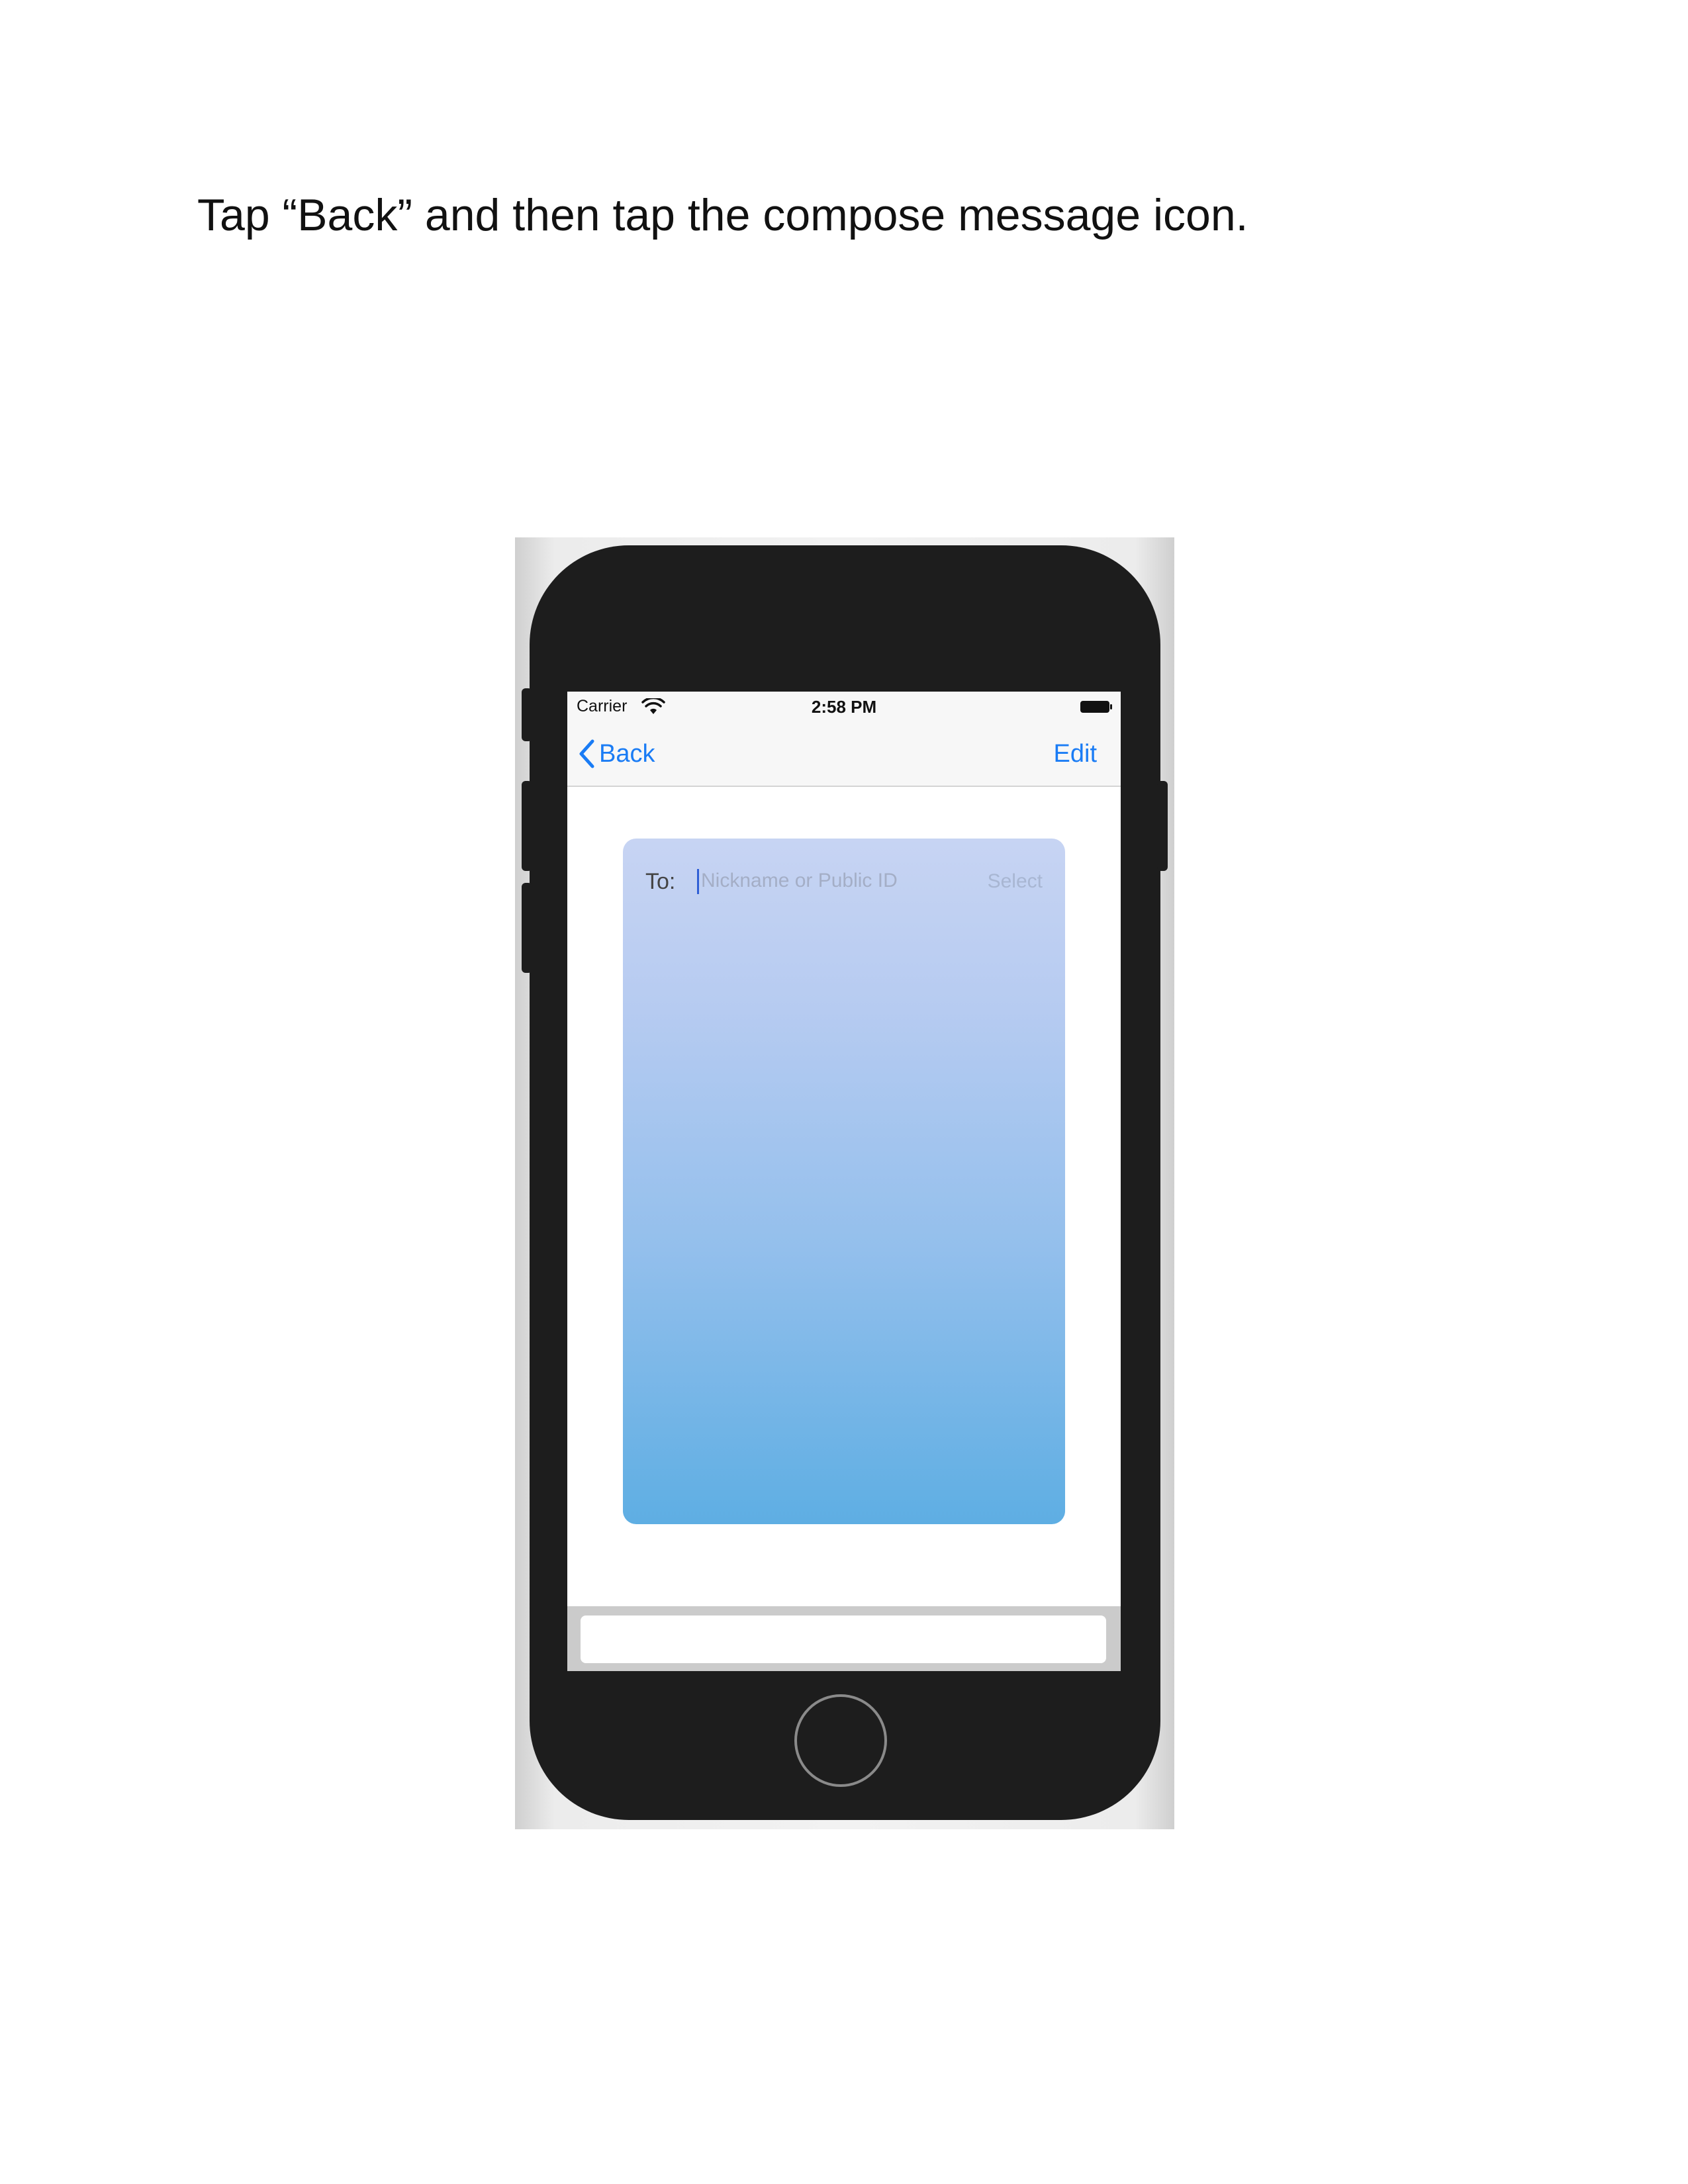  What do you see at coordinates (586, 754) in the screenshot?
I see `chevron-left-icon` at bounding box center [586, 754].